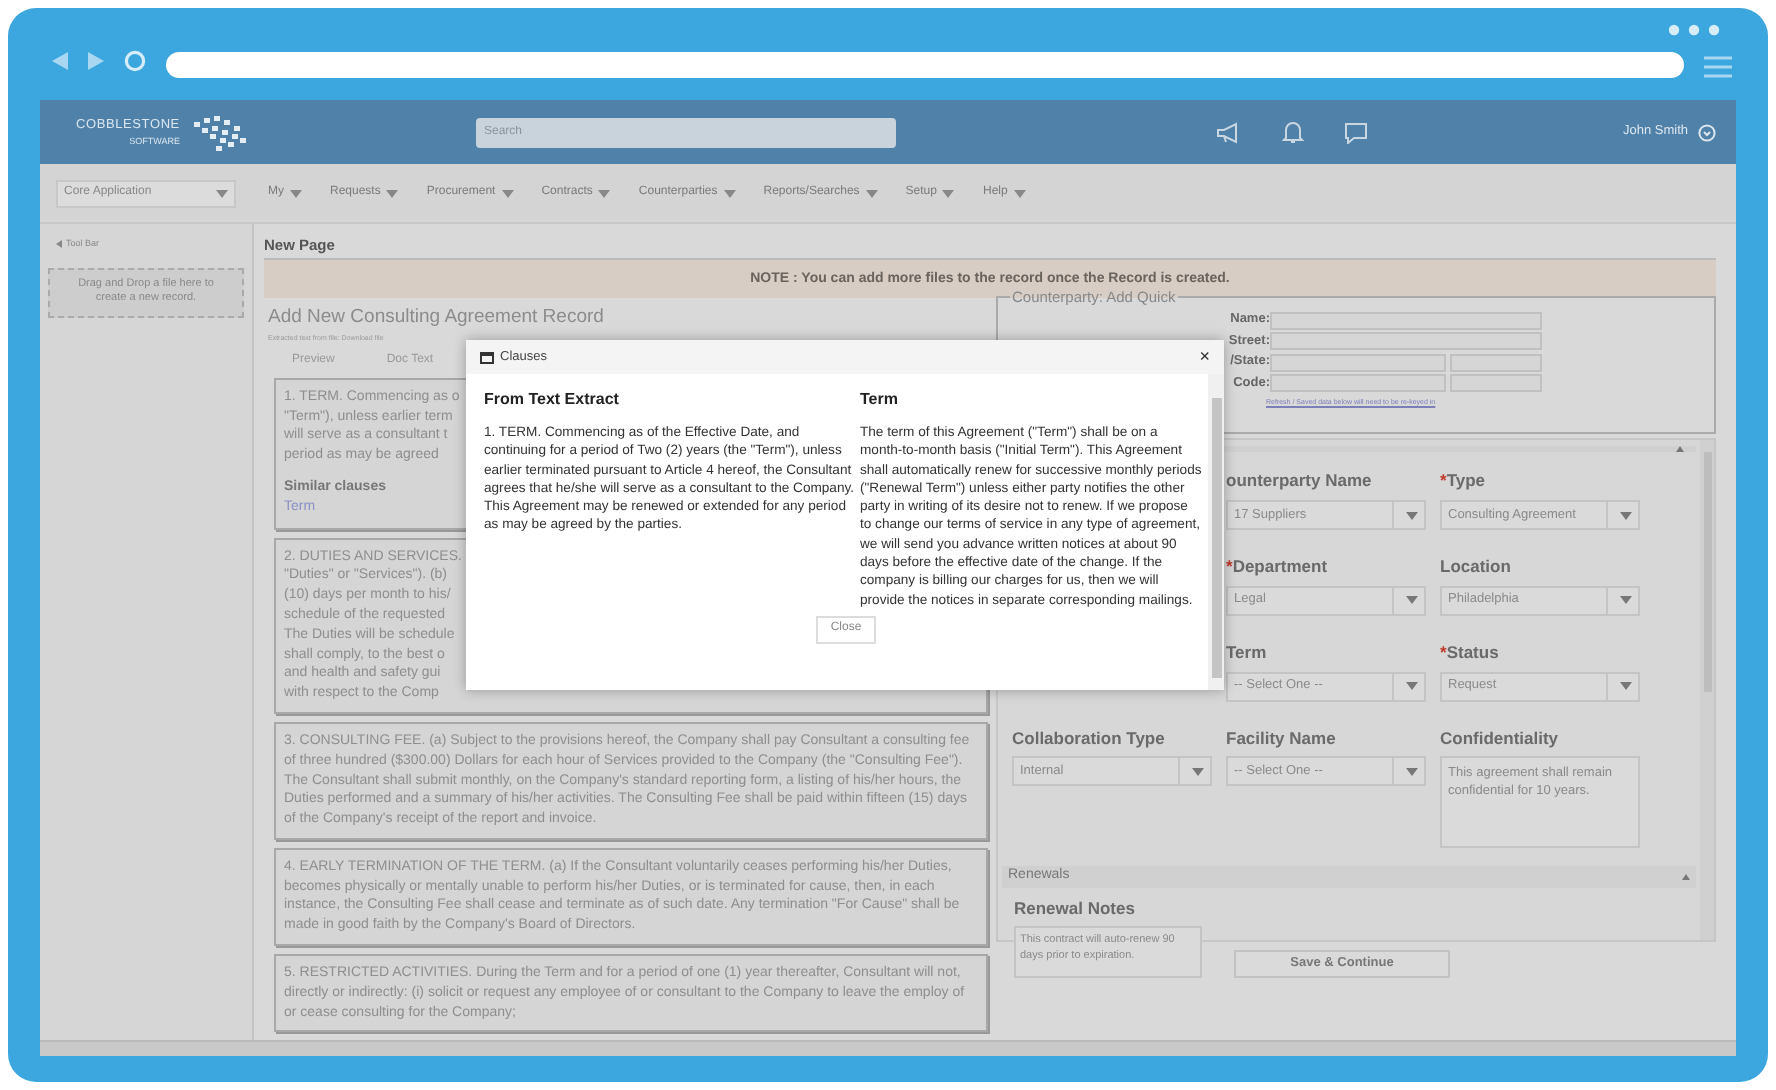 This screenshot has height=1090, width=1776. What do you see at coordinates (1278, 567) in the screenshot?
I see `field-label: *Department` at bounding box center [1278, 567].